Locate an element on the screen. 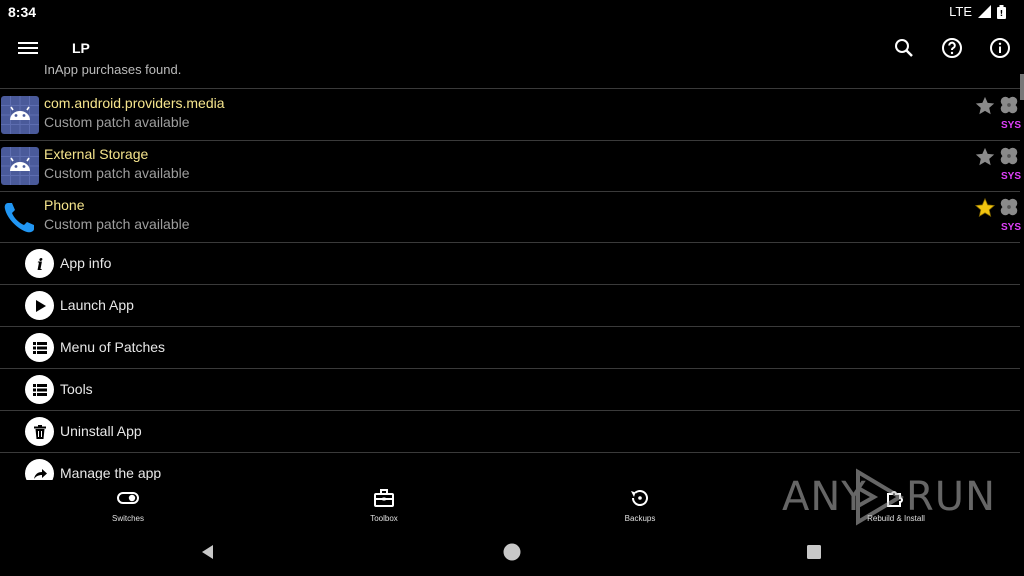 This screenshot has width=1024, height=576. info-icon: i is located at coordinates (39, 263).